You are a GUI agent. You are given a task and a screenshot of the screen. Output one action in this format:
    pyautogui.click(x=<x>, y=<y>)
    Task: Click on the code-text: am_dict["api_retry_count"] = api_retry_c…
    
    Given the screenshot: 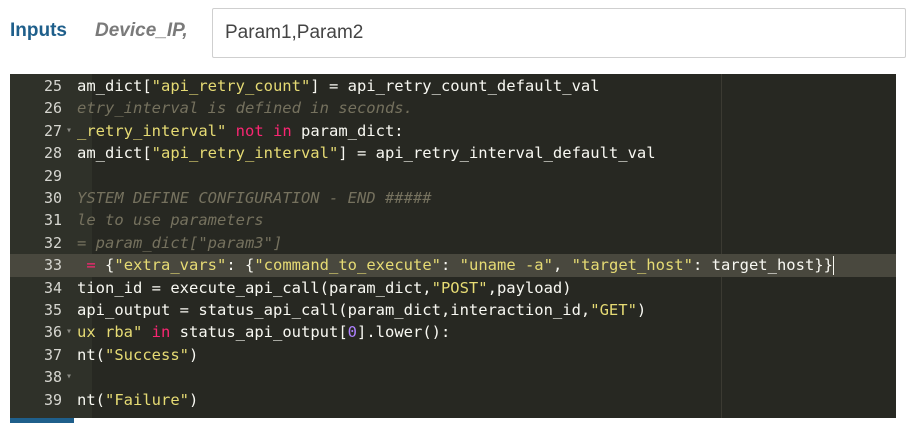 What is the action you would take?
    pyautogui.click(x=338, y=86)
    